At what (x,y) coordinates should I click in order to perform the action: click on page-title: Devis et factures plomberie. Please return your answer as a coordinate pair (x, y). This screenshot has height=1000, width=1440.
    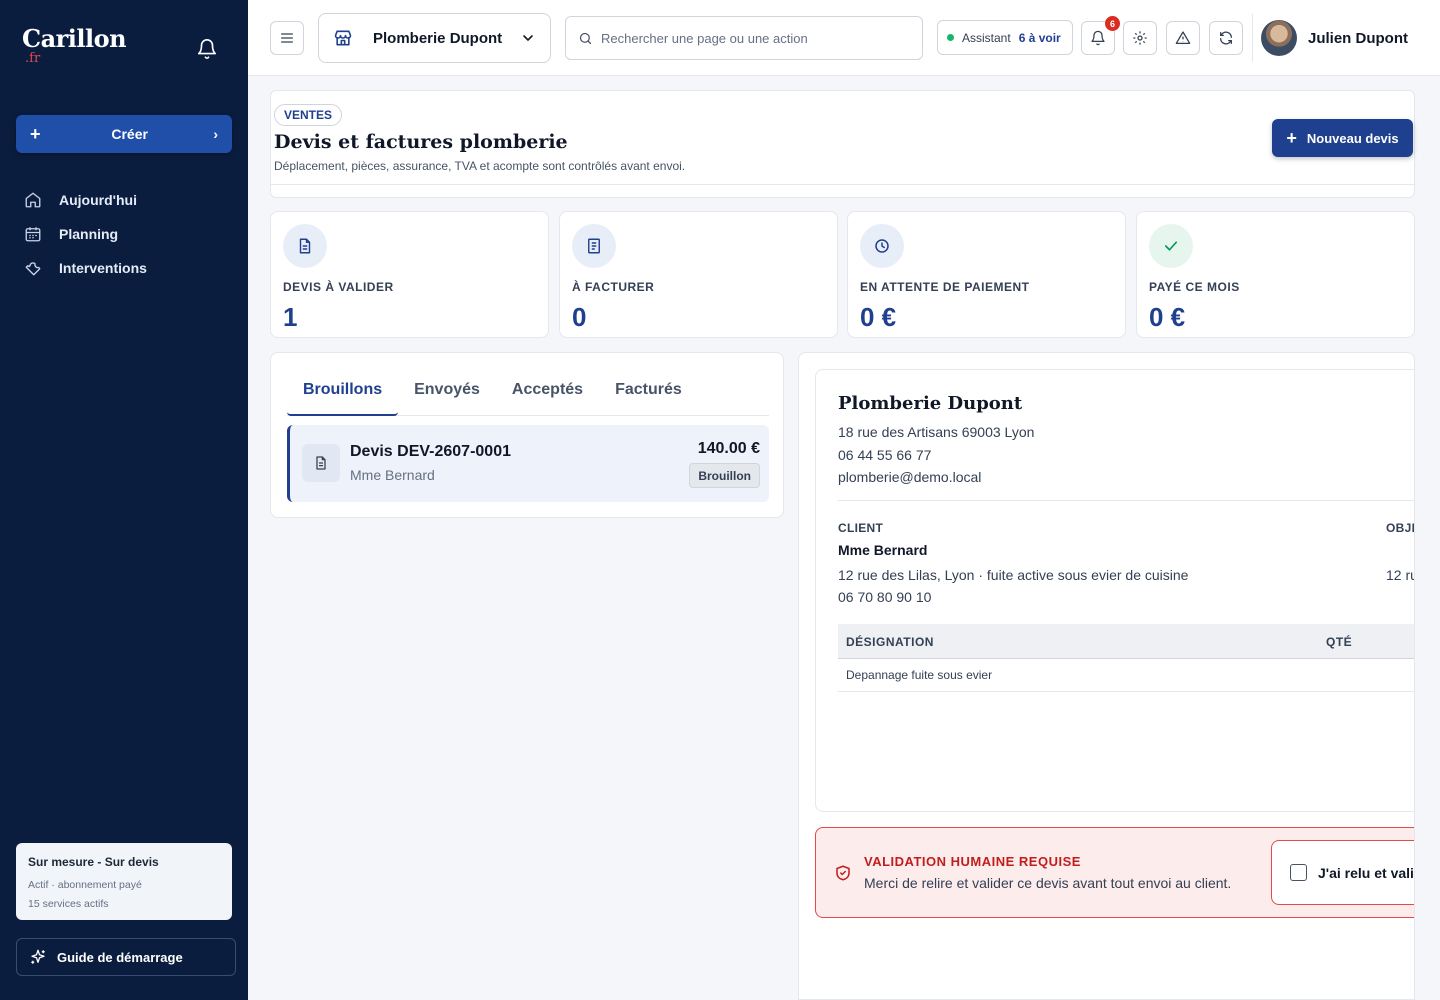
    Looking at the image, I should click on (421, 142).